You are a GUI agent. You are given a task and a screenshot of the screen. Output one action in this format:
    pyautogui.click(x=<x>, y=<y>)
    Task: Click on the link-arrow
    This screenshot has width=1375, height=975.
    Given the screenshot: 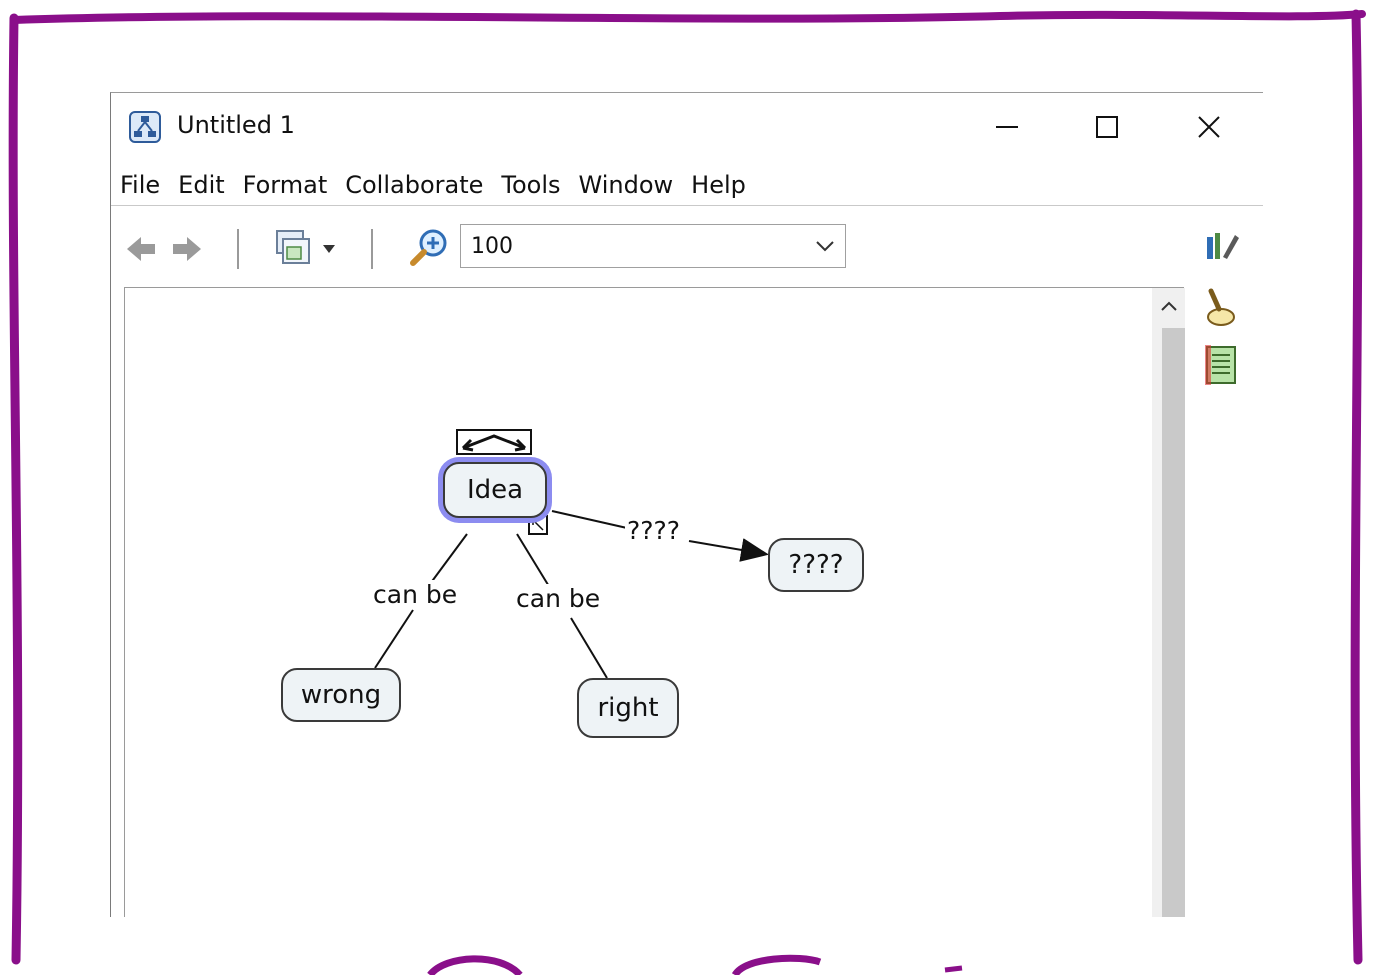 What is the action you would take?
    pyautogui.click(x=728, y=550)
    